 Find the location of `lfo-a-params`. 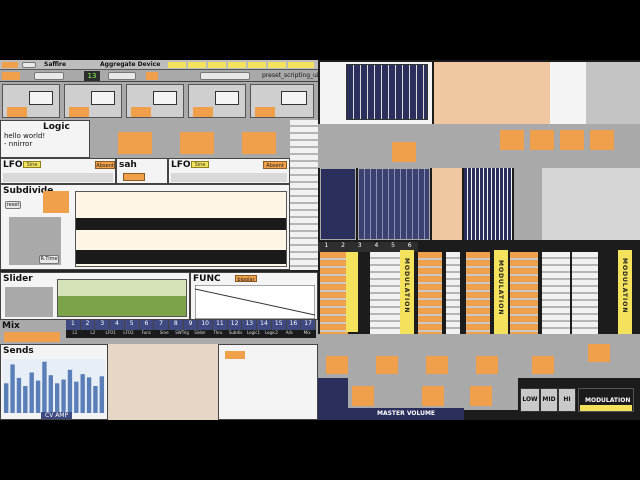

lfo-a-params is located at coordinates (58, 177).